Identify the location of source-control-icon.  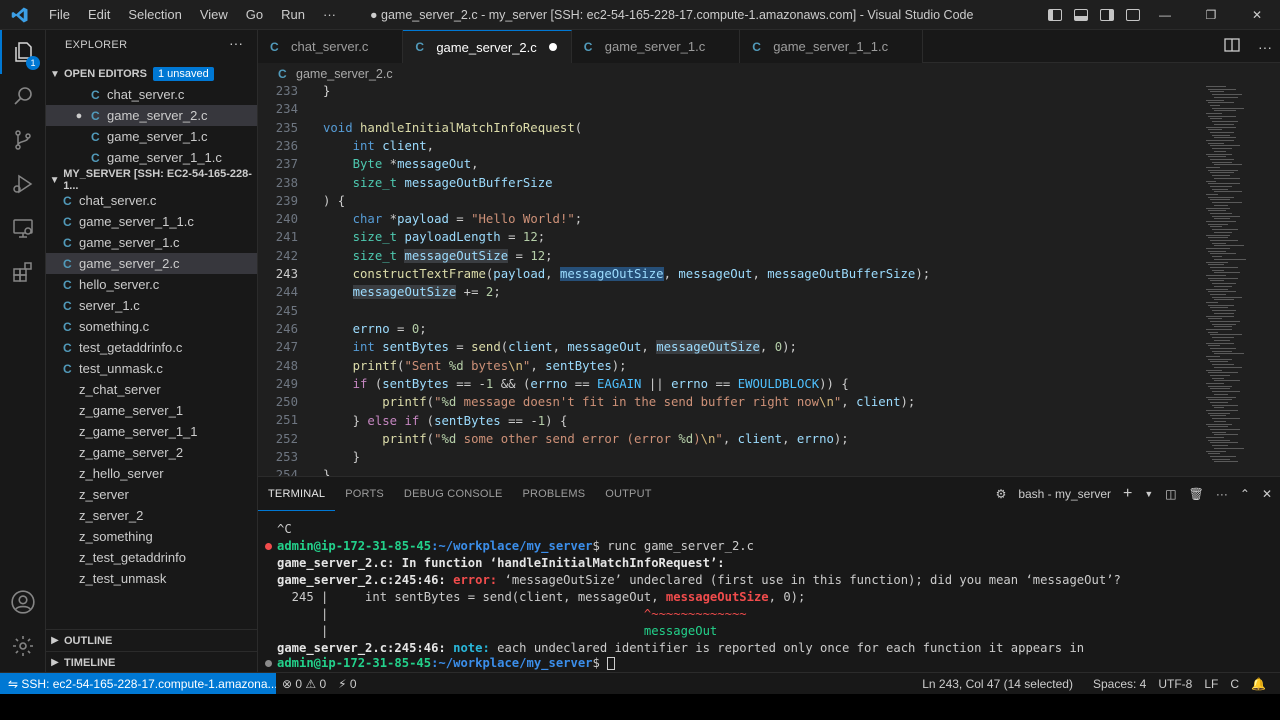
(23, 140).